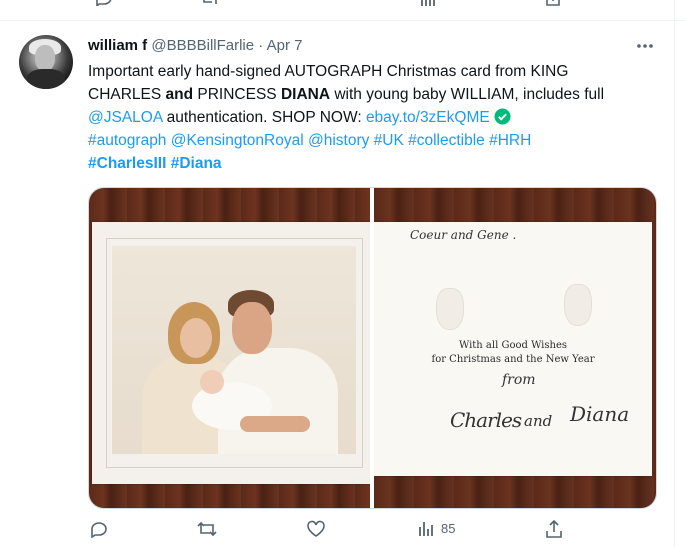 The image size is (685, 547). Describe the element at coordinates (45, 58) in the screenshot. I see `avatar-face` at that location.